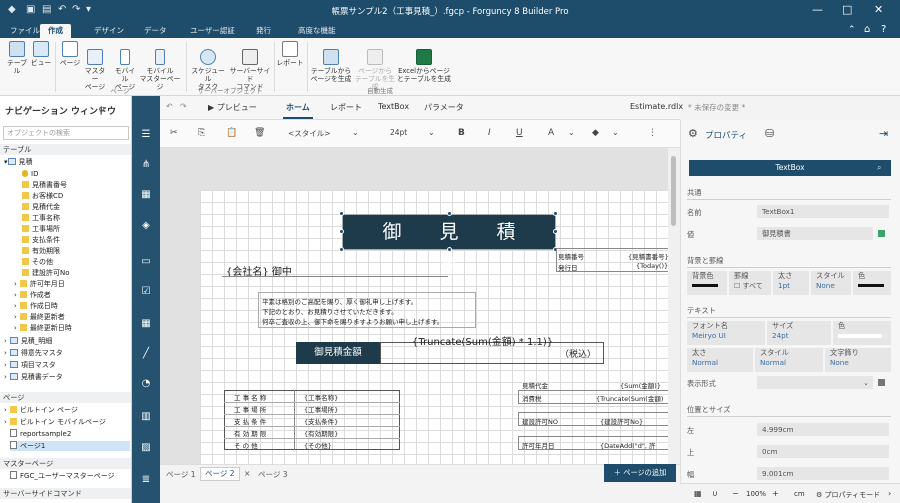 The height and width of the screenshot is (503, 900). What do you see at coordinates (212, 31) in the screenshot?
I see `tab-user-auth: ユーザー認証` at bounding box center [212, 31].